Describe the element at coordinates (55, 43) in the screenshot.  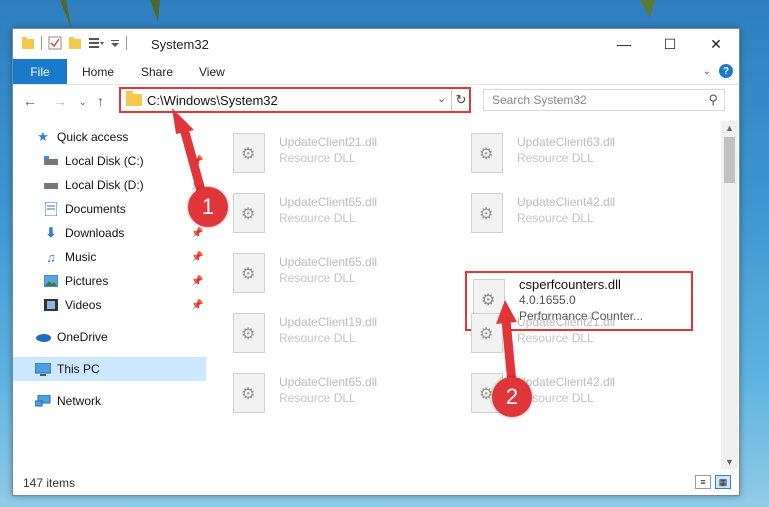
I see `properties-icon` at that location.